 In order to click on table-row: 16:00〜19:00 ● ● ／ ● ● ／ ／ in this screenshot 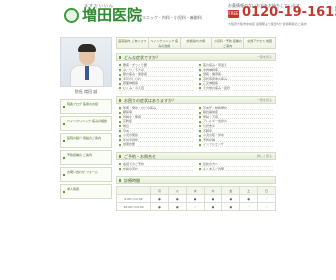, I will do `click(196, 207)`.